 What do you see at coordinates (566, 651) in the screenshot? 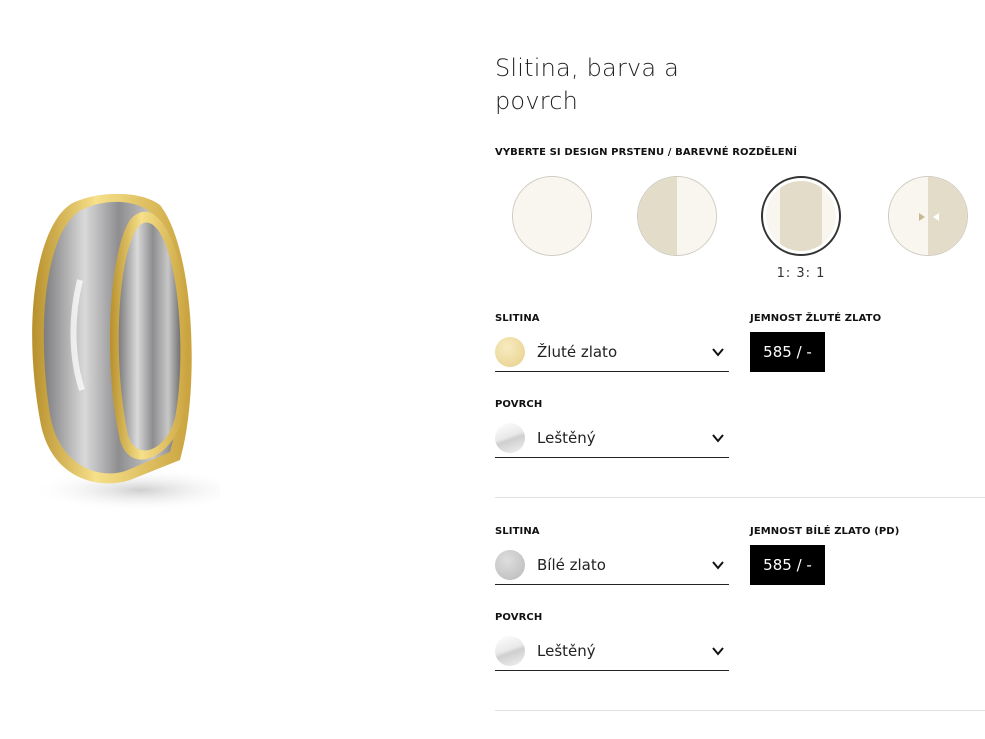
I see `surface-value-2: Leštěný` at bounding box center [566, 651].